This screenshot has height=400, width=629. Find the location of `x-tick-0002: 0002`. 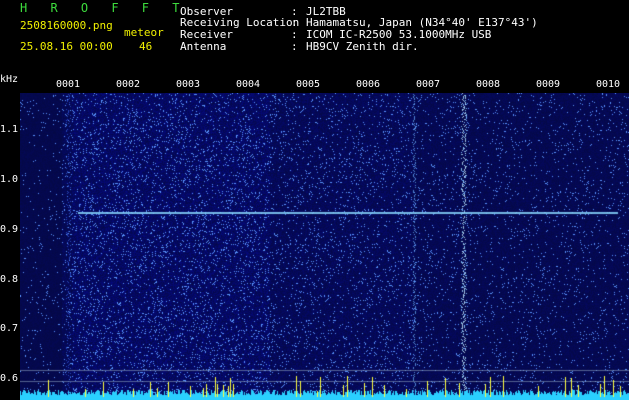

x-tick-0002: 0002 is located at coordinates (128, 84).